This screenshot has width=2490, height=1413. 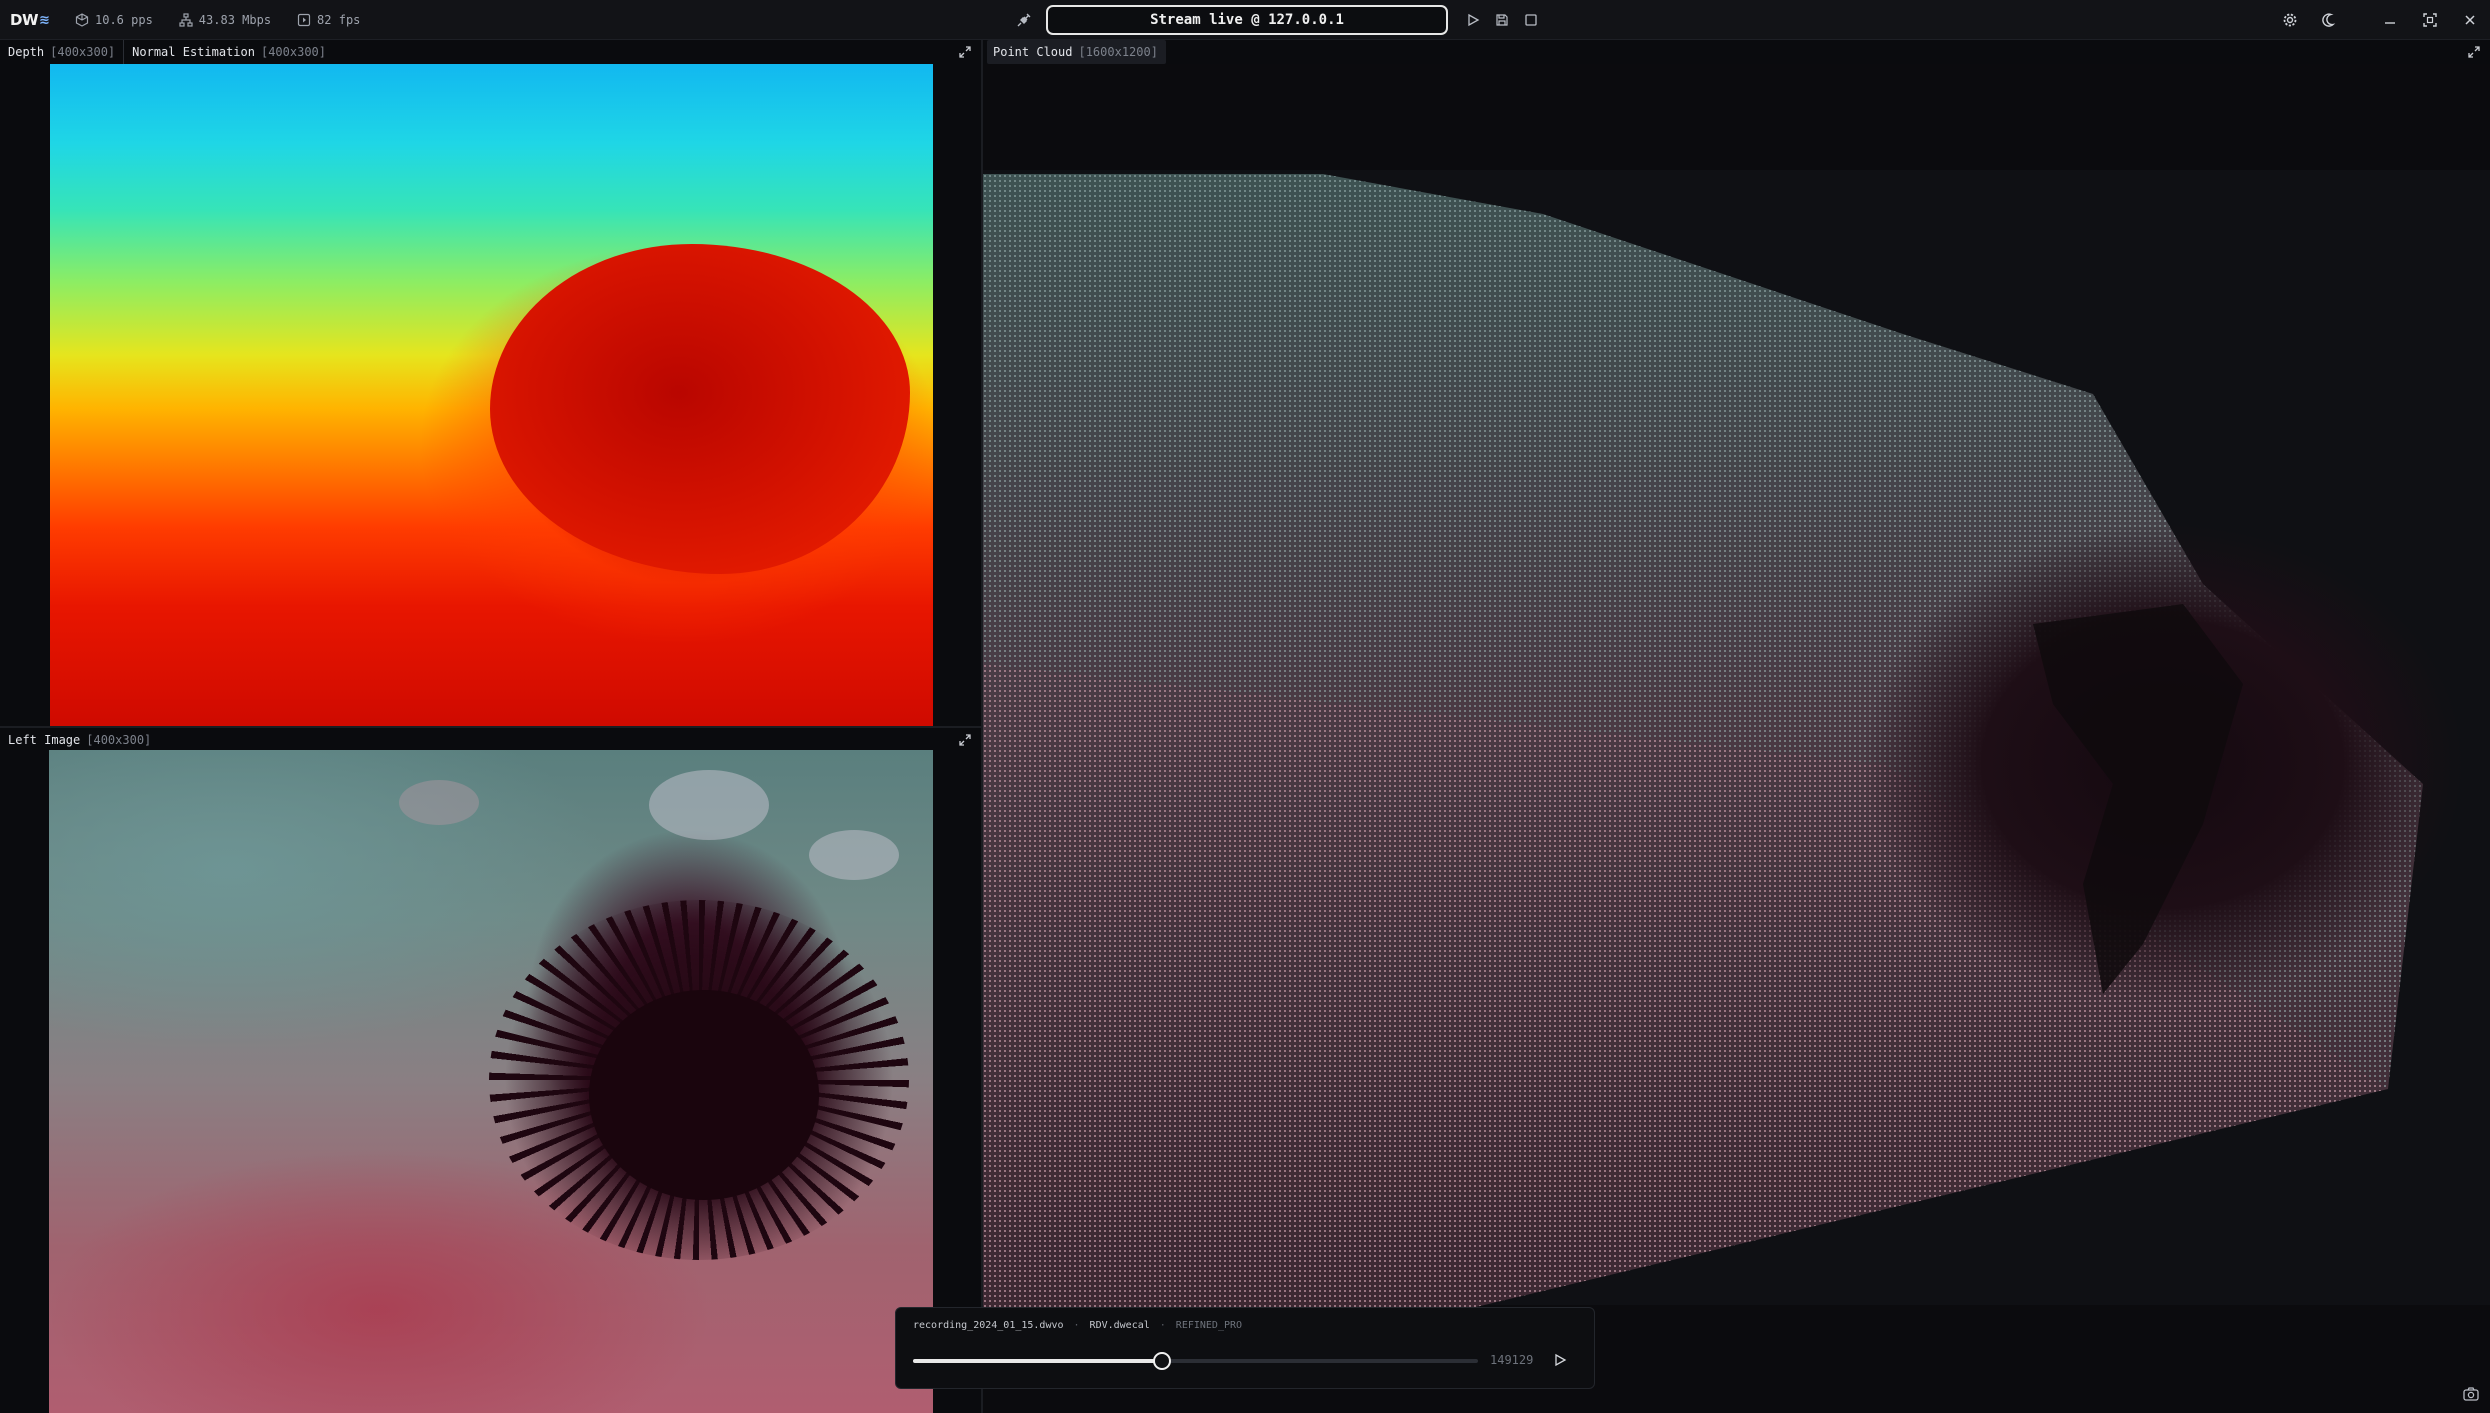 I want to click on camera-reset-button, so click(x=2471, y=1394).